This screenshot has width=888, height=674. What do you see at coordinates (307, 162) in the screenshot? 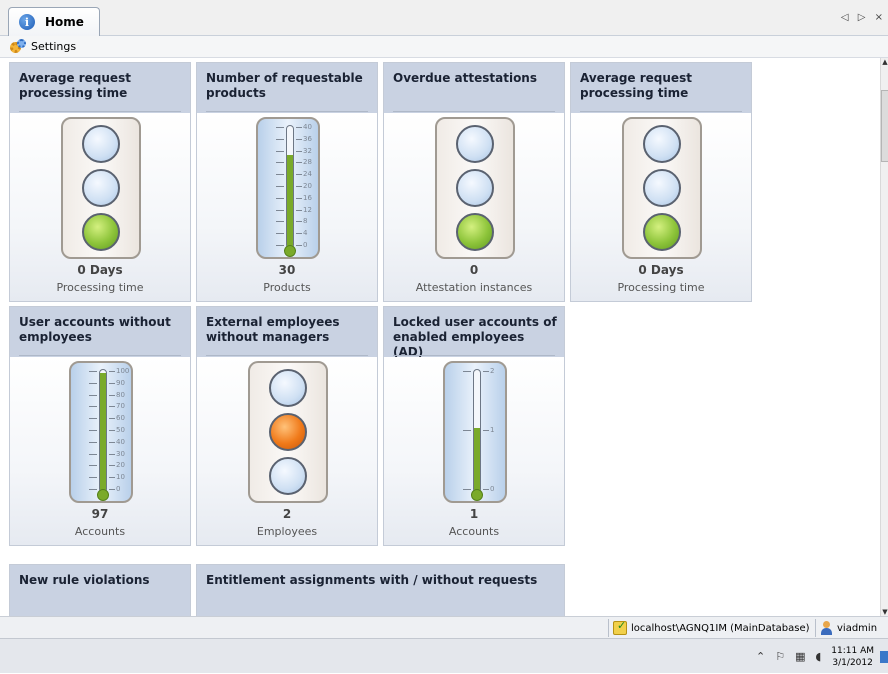
I see `scale-label: 28` at bounding box center [307, 162].